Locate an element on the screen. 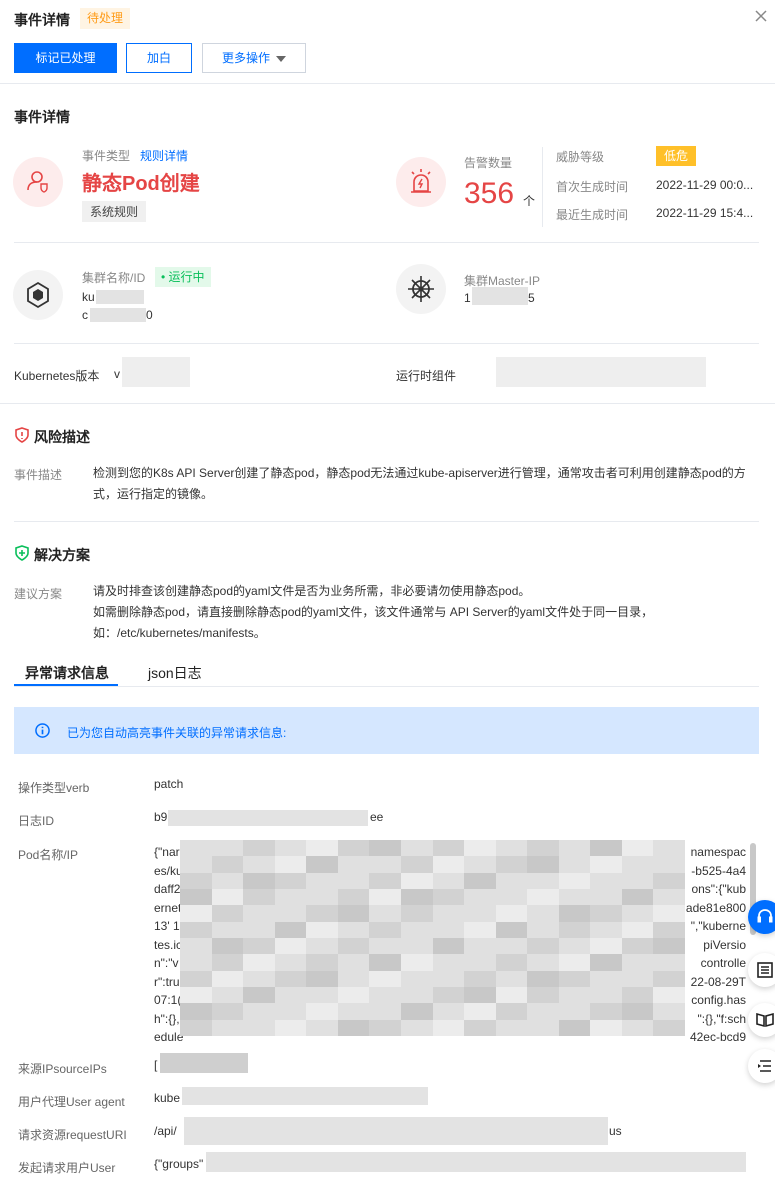 This screenshot has height=1180, width=775. pod-line: namespac is located at coordinates (718, 852).